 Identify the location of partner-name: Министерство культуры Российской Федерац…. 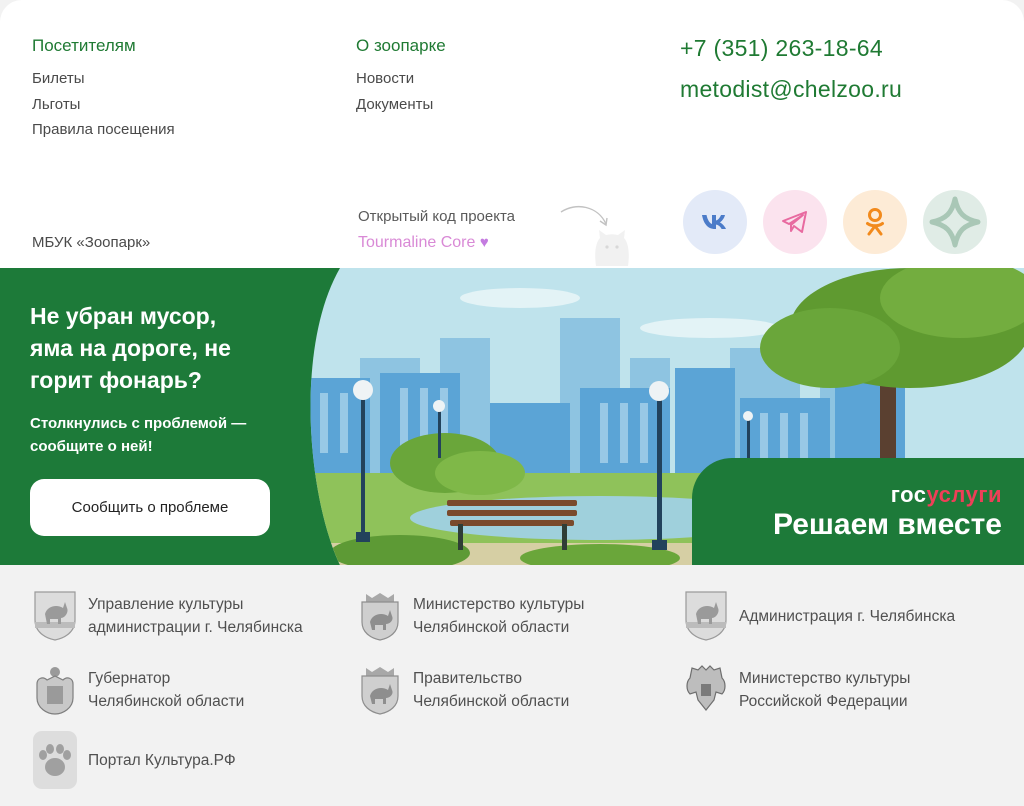
(825, 690).